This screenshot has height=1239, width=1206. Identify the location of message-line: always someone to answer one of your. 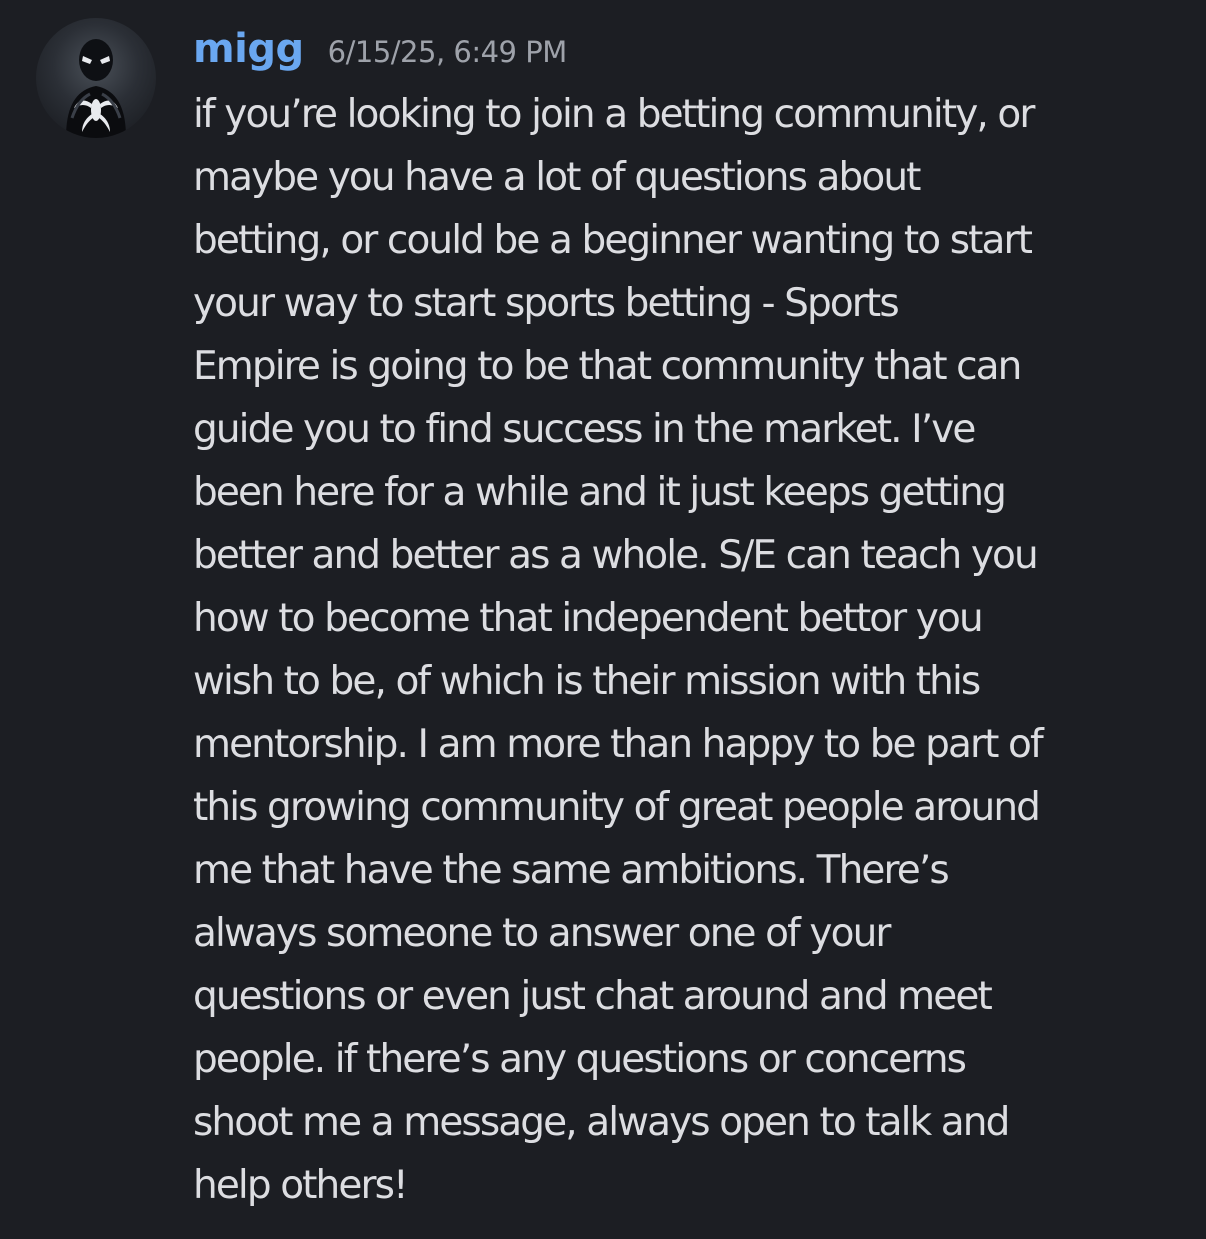
(542, 933).